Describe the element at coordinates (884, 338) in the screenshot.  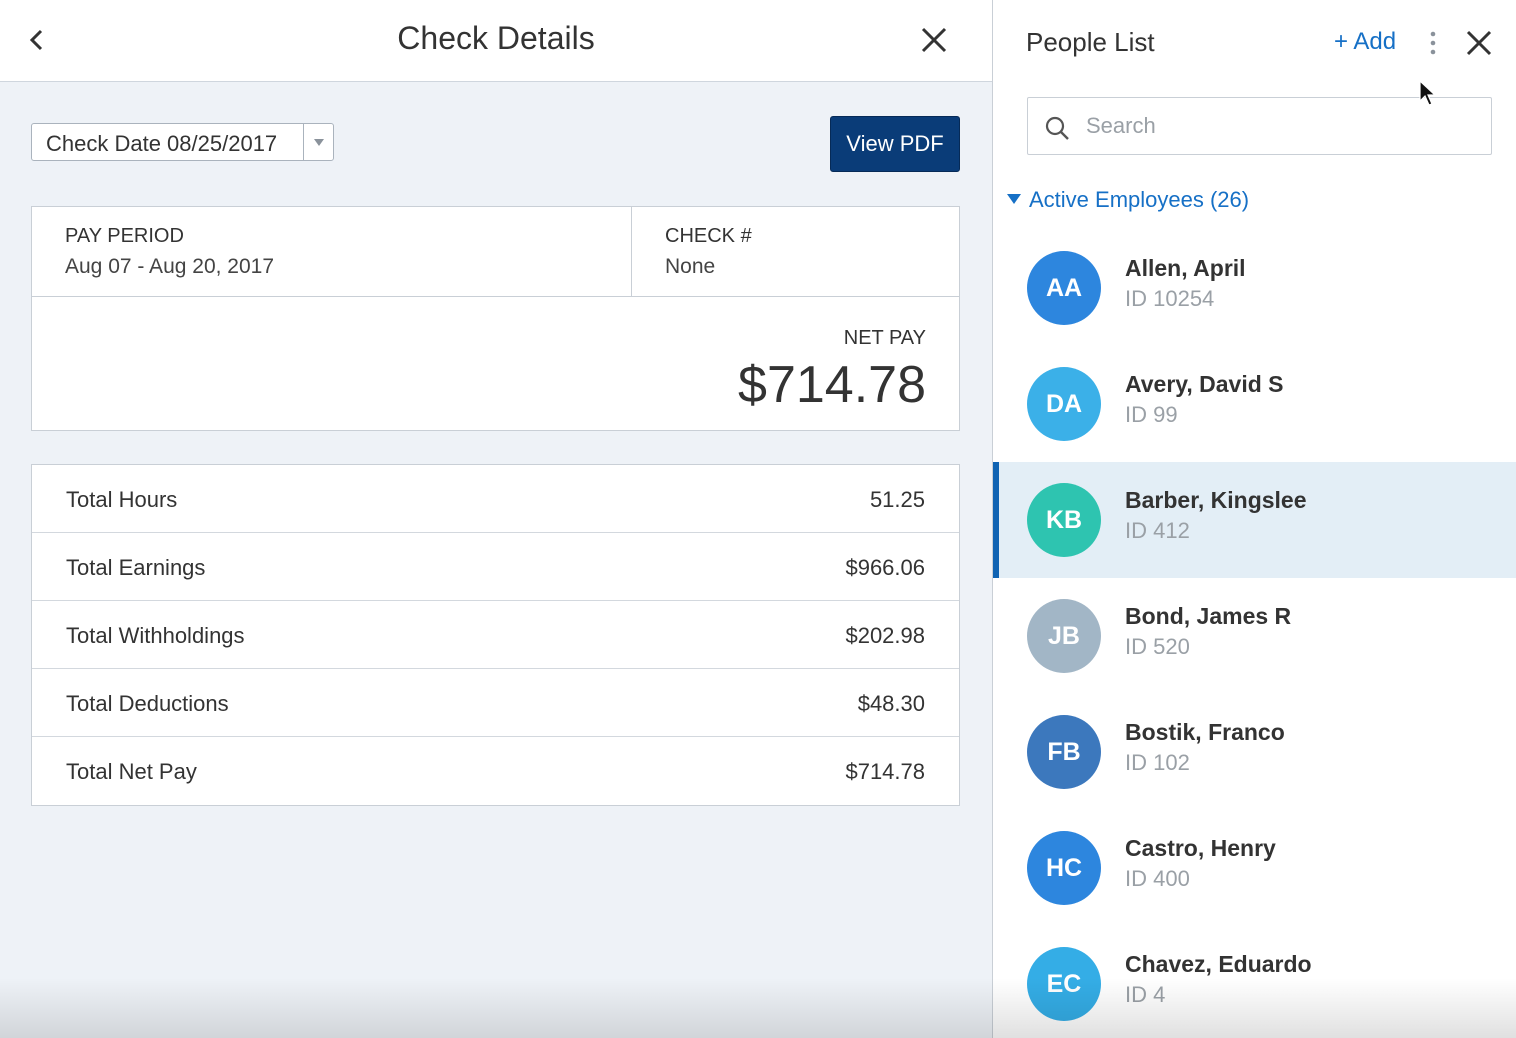
I see `net-pay-label: NET PAY` at that location.